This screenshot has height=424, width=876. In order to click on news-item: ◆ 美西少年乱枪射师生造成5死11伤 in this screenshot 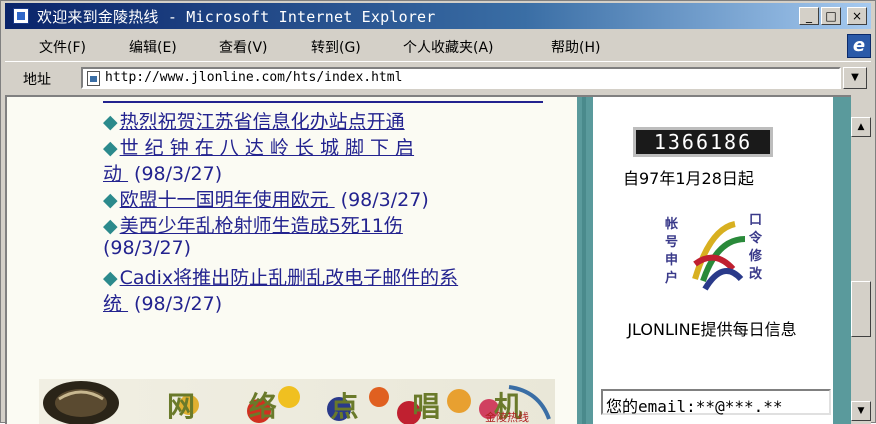, I will do `click(253, 224)`.